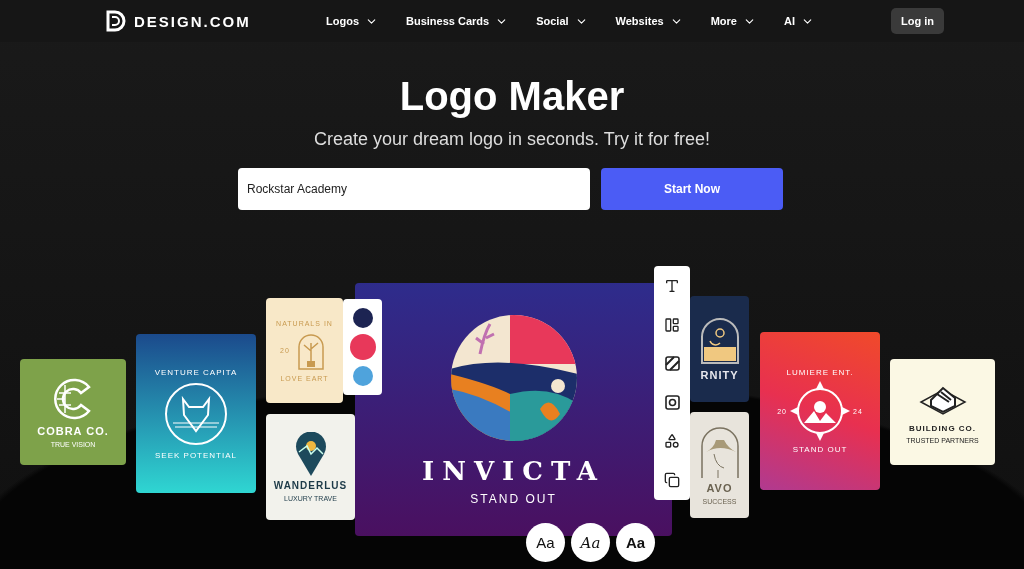 This screenshot has width=1024, height=569. I want to click on logo-name: COBRA CO., so click(73, 430).